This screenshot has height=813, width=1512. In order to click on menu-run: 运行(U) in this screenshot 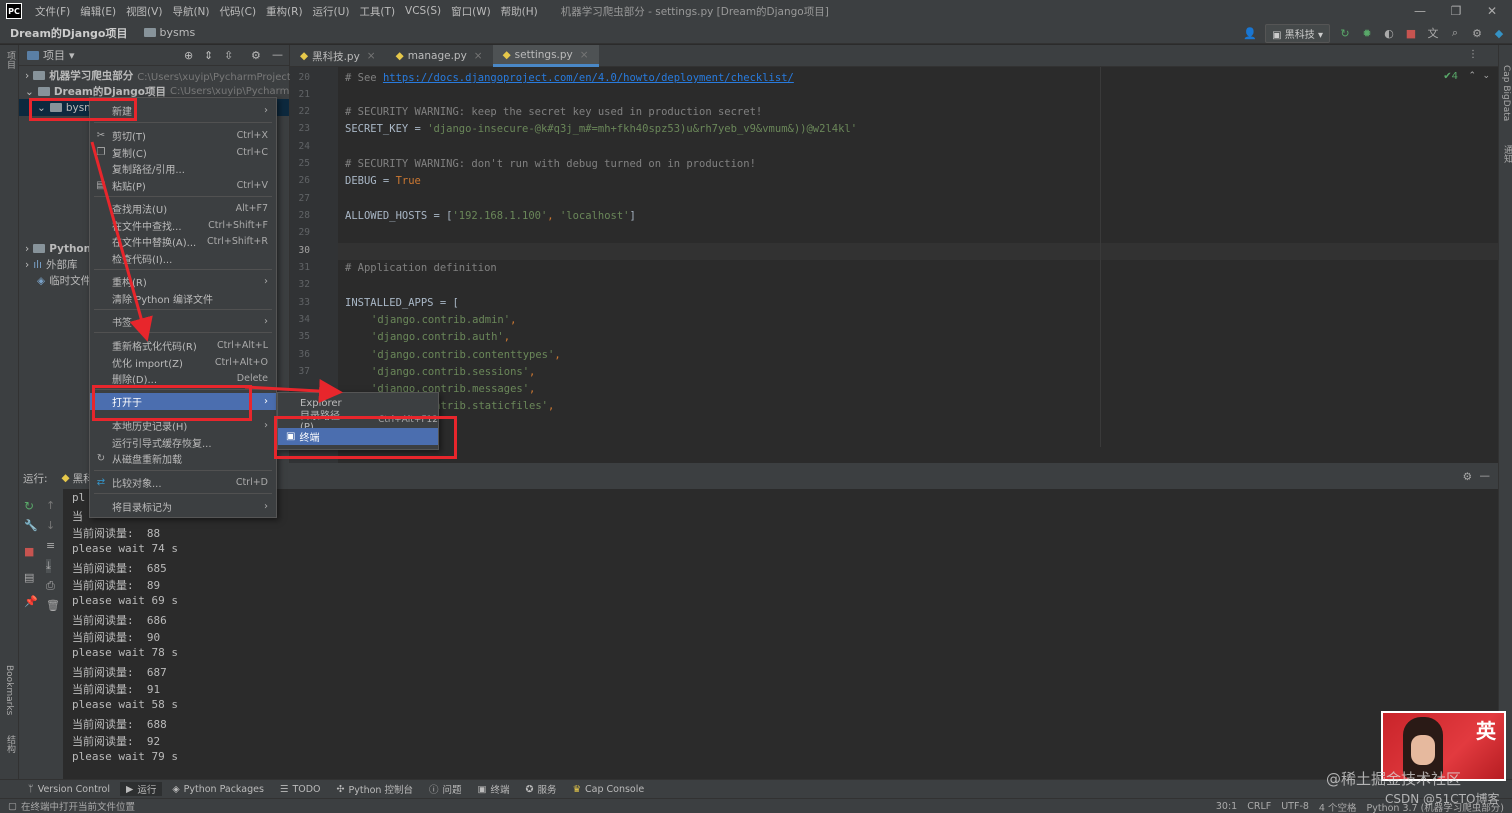, I will do `click(331, 11)`.